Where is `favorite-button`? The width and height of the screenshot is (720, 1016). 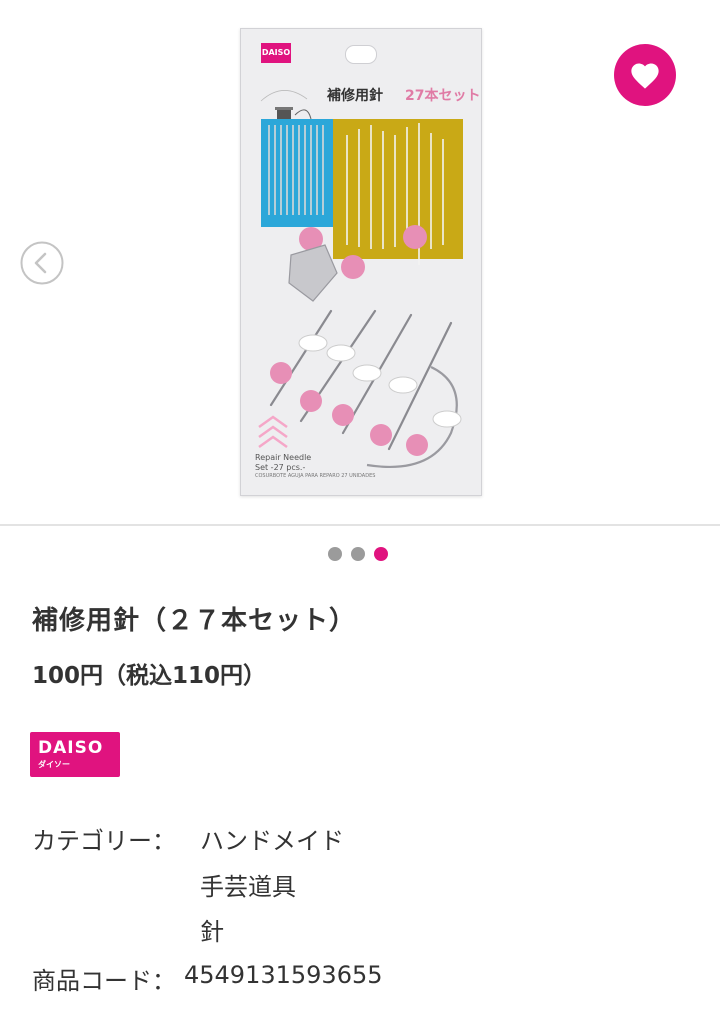 favorite-button is located at coordinates (645, 75).